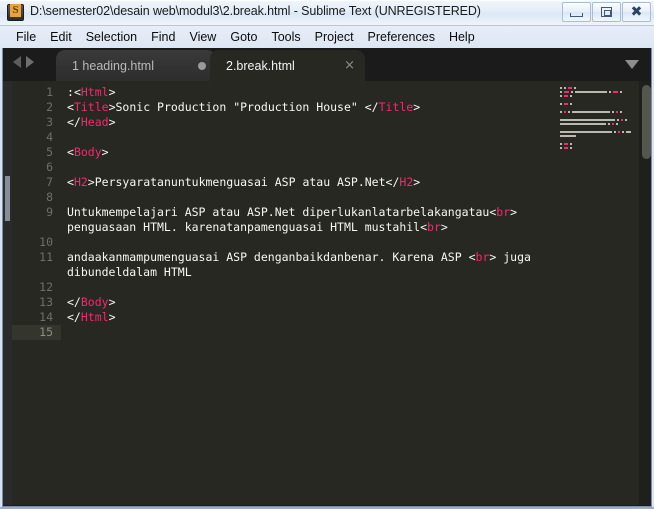  What do you see at coordinates (49, 197) in the screenshot?
I see `line-number: 8` at bounding box center [49, 197].